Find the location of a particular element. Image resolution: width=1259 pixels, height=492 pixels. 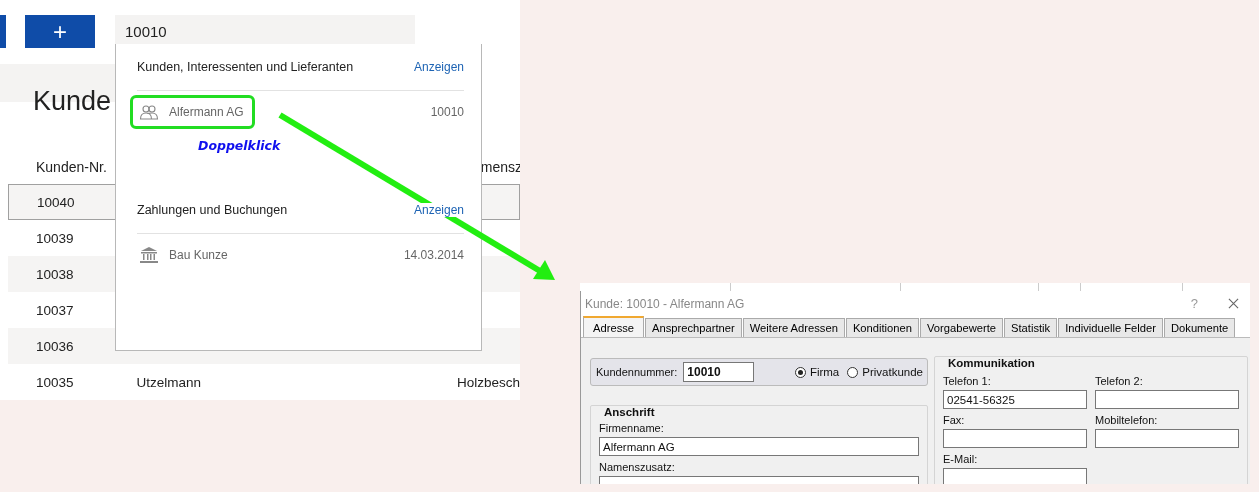

table-cell-text: 10035 is located at coordinates (55, 382).